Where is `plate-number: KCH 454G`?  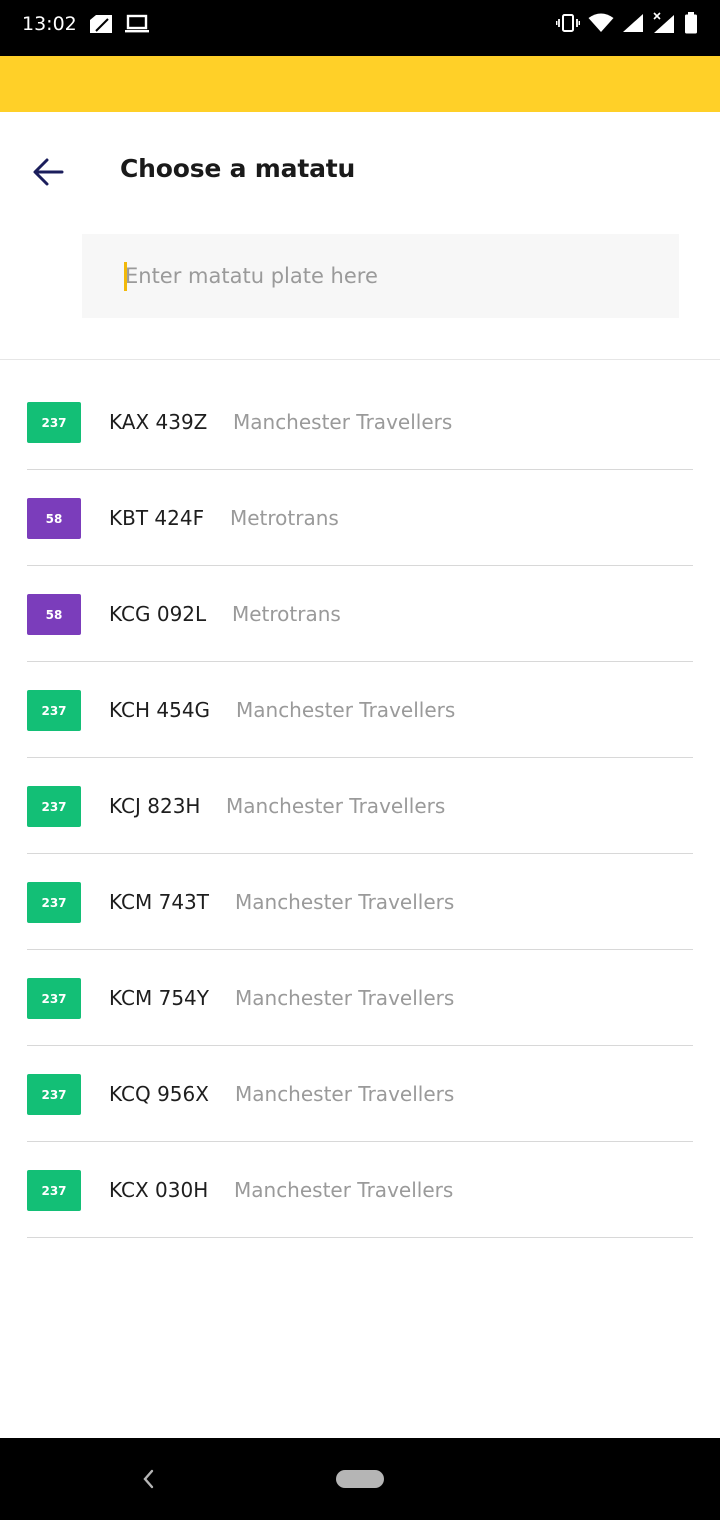
plate-number: KCH 454G is located at coordinates (160, 710).